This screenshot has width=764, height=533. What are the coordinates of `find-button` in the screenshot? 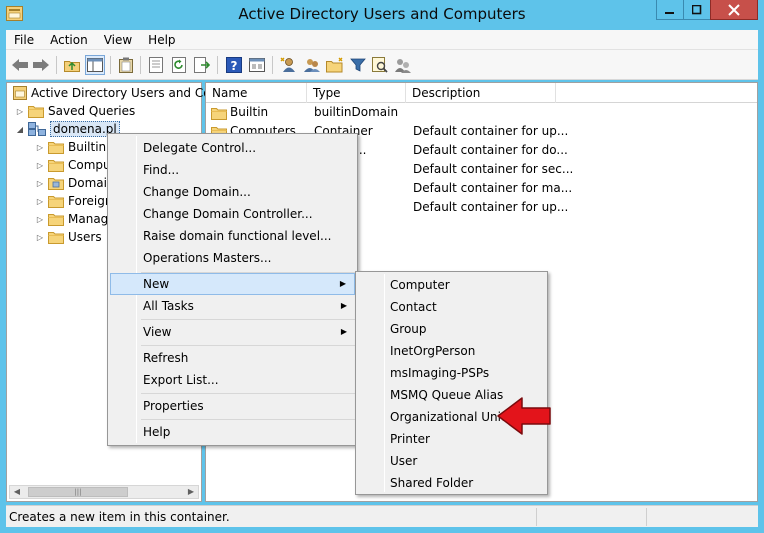 It's located at (380, 65).